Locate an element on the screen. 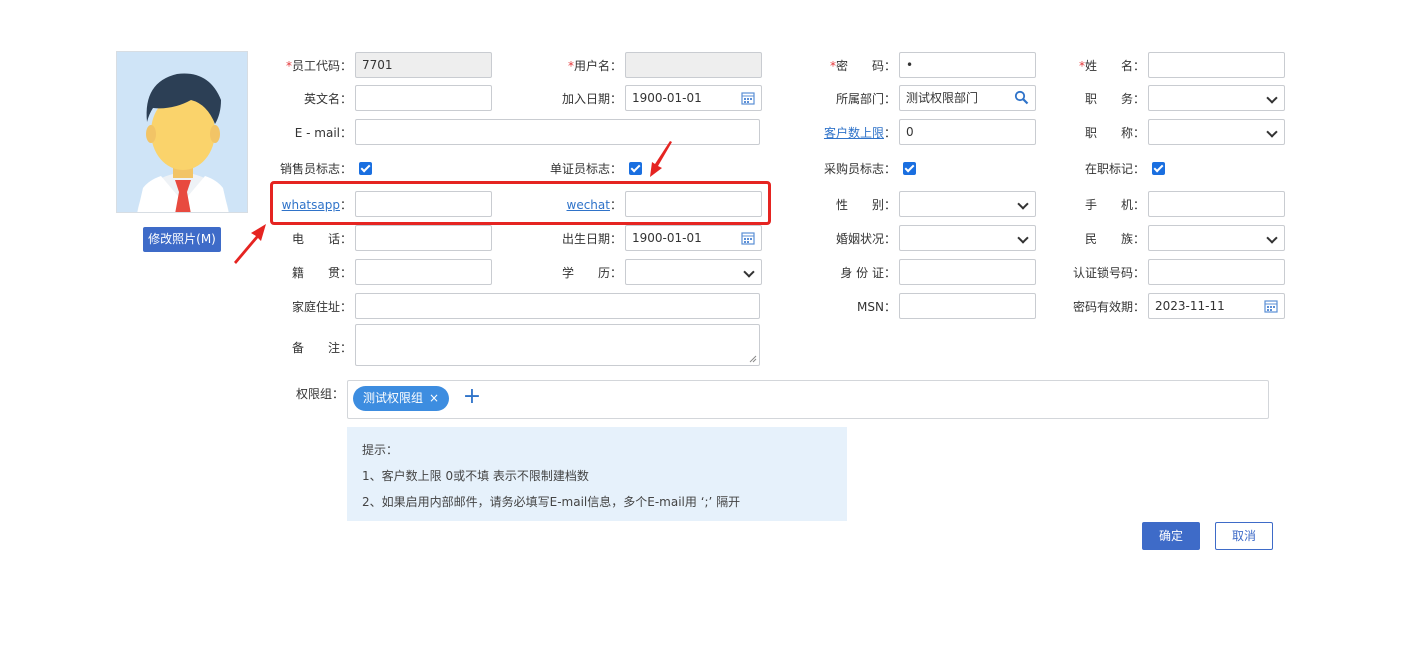  avatar-icon is located at coordinates (182, 132).